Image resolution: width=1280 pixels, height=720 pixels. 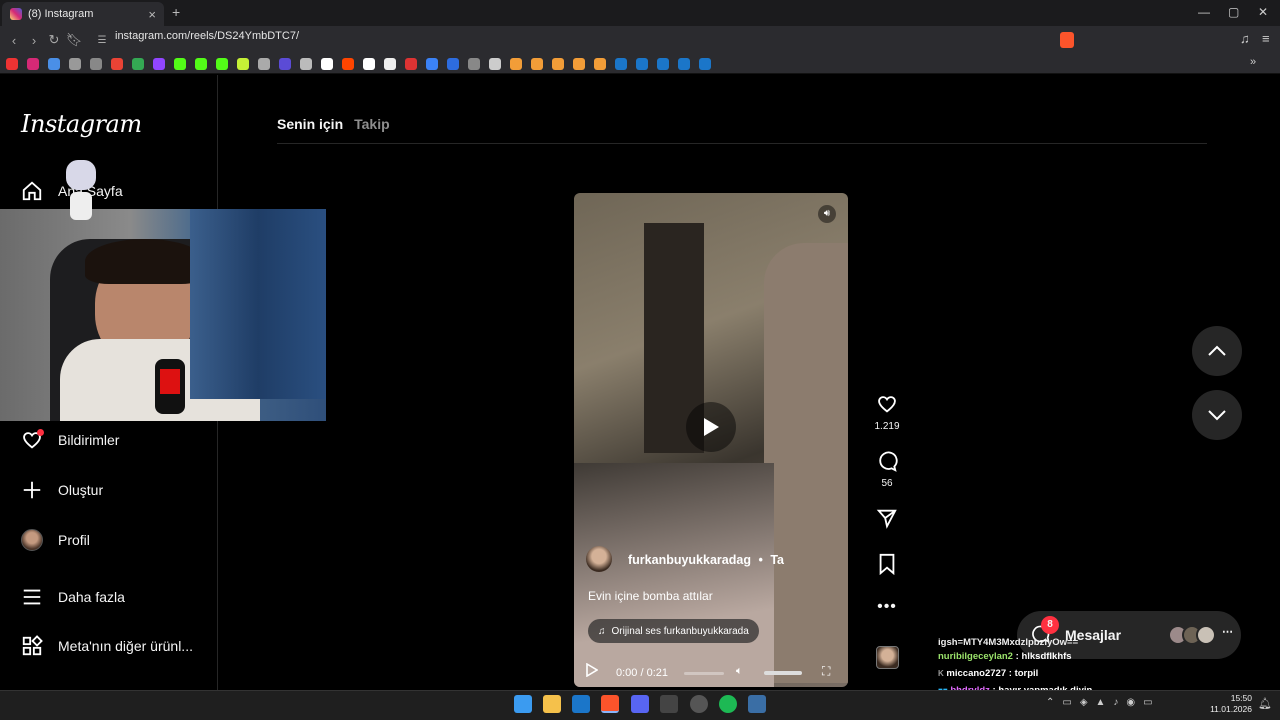 I want to click on save-button, so click(x=887, y=566).